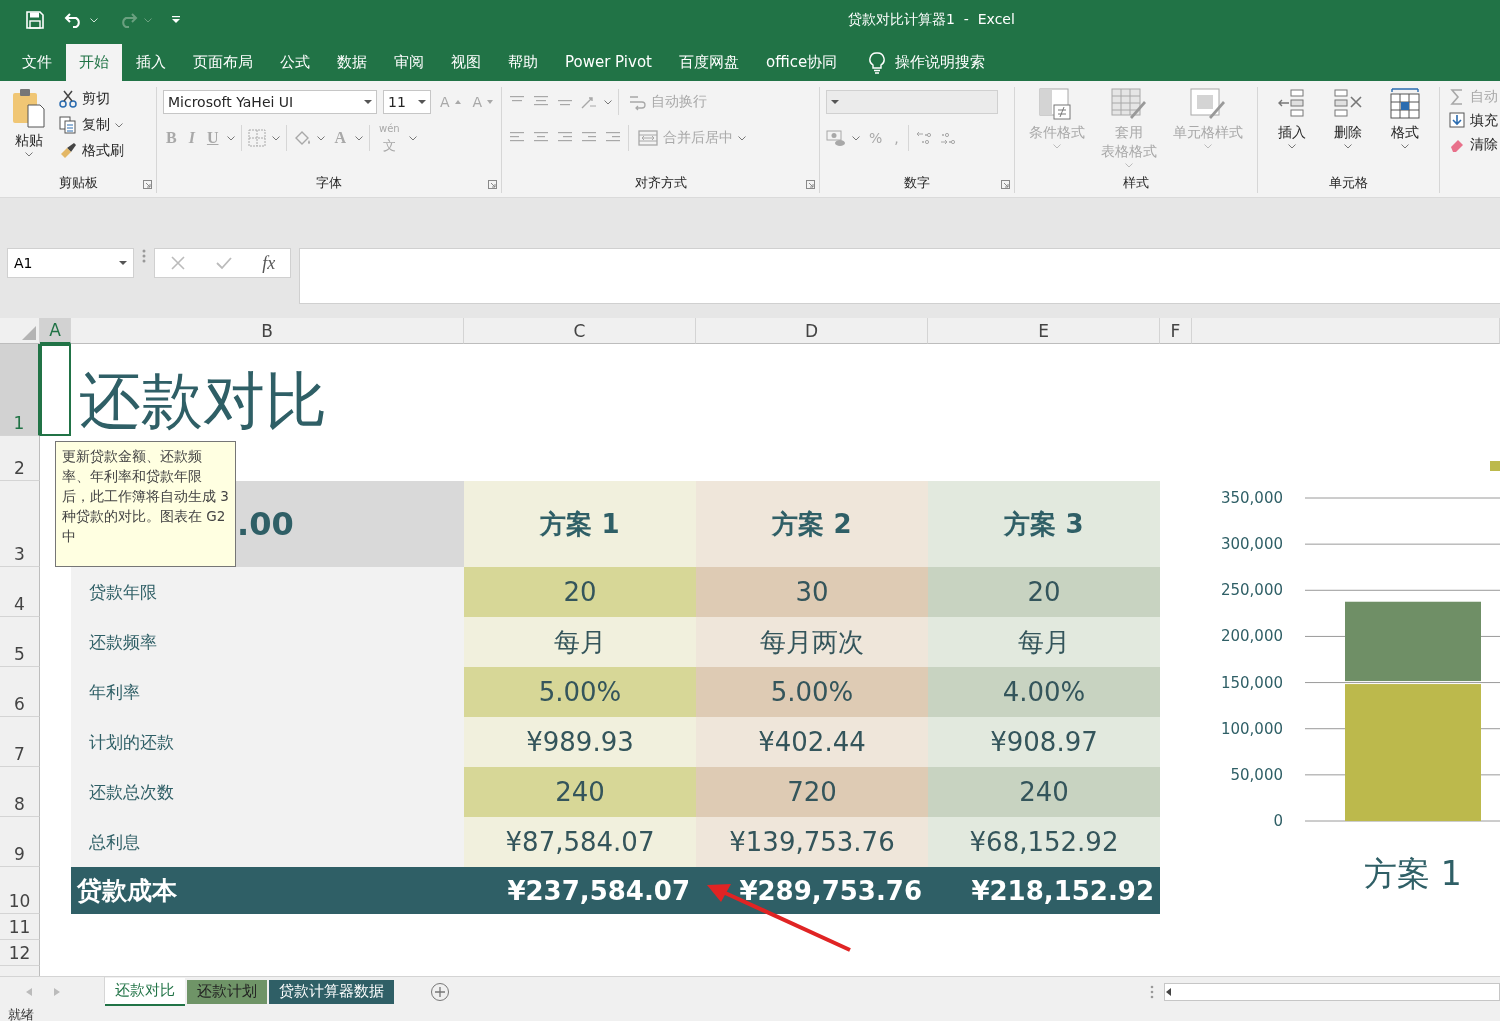 This screenshot has width=1500, height=1021. Describe the element at coordinates (1473, 145) in the screenshot. I see `ribbon-button: 清除` at that location.